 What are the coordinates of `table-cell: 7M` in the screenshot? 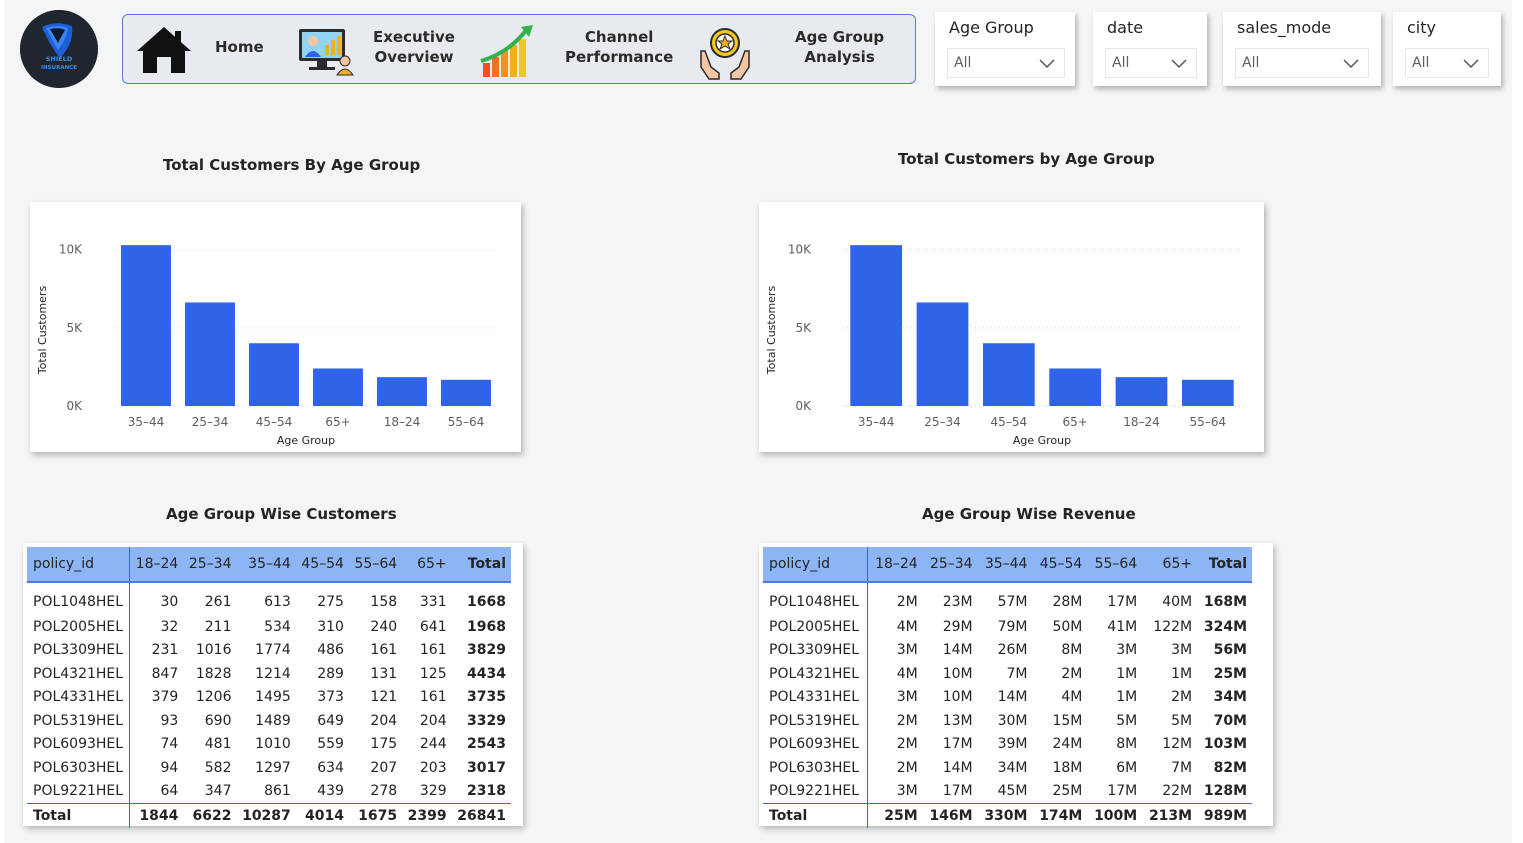 It's located at (1017, 673).